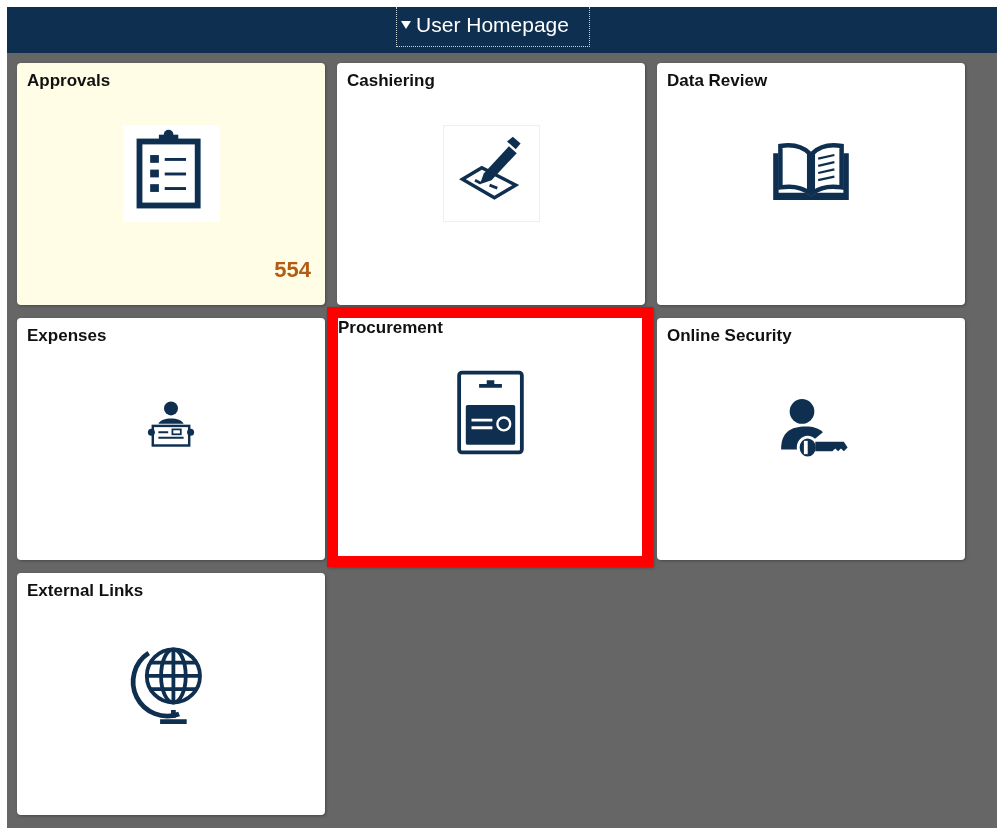 Image resolution: width=1004 pixels, height=828 pixels. What do you see at coordinates (811, 439) in the screenshot?
I see `tile: Online Security` at bounding box center [811, 439].